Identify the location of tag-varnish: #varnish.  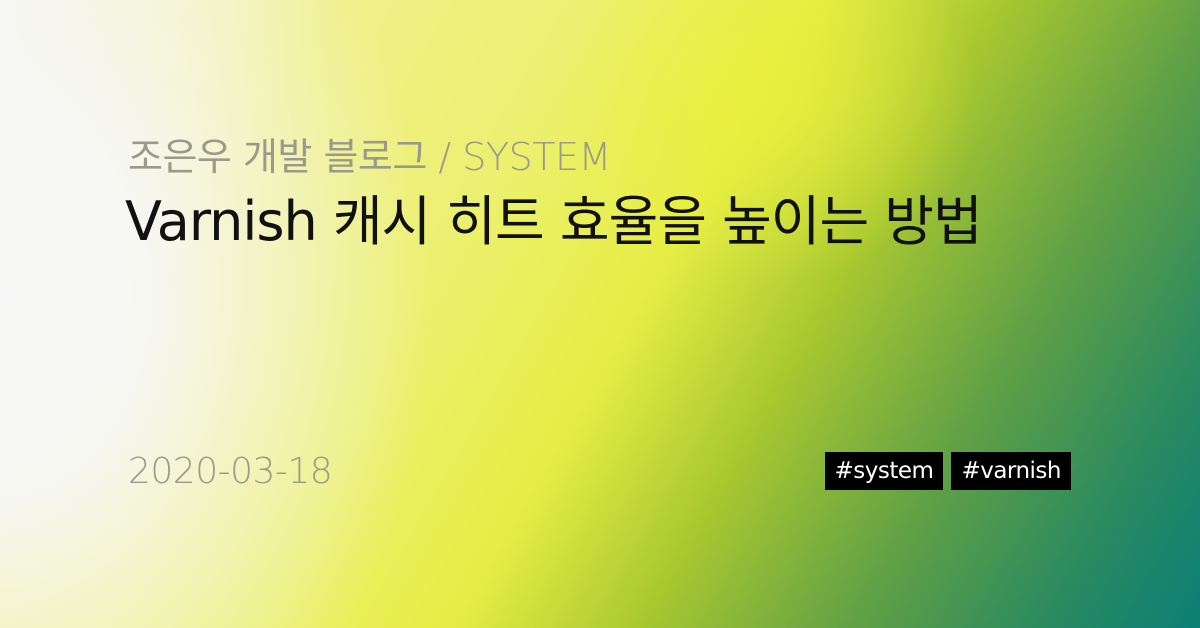
(1011, 471).